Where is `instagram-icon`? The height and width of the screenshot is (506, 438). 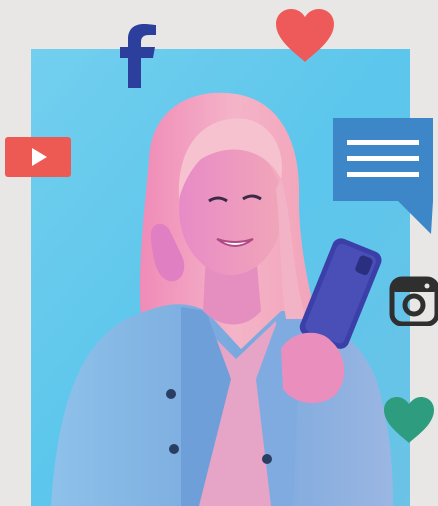
instagram-icon is located at coordinates (413, 301).